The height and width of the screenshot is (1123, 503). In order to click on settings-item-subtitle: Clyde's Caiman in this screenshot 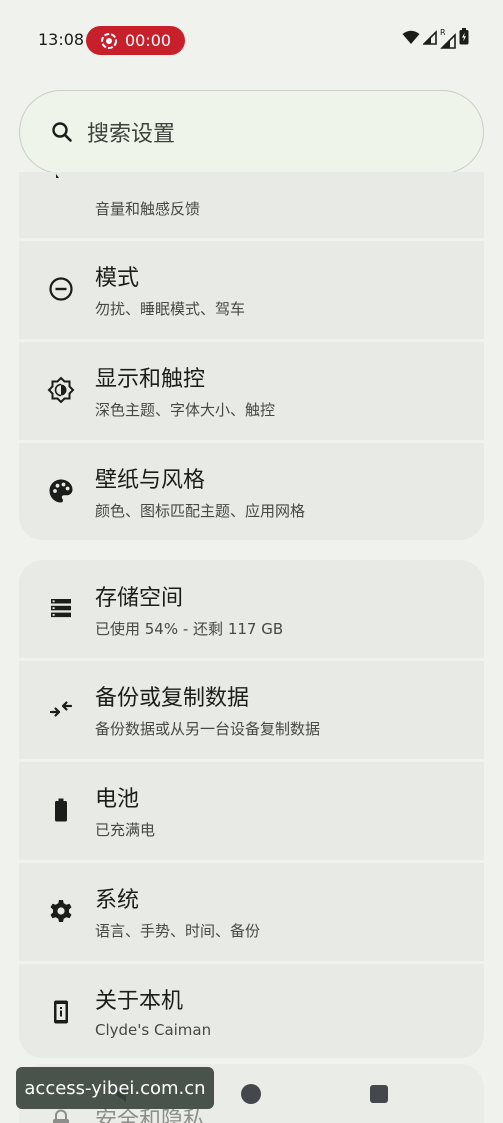, I will do `click(153, 1030)`.